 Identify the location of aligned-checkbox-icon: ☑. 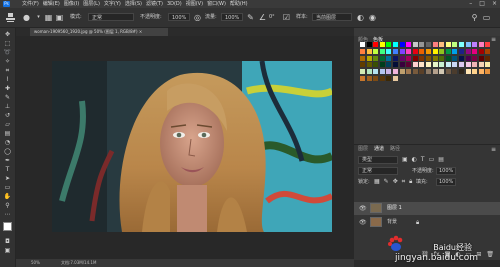
(286, 17).